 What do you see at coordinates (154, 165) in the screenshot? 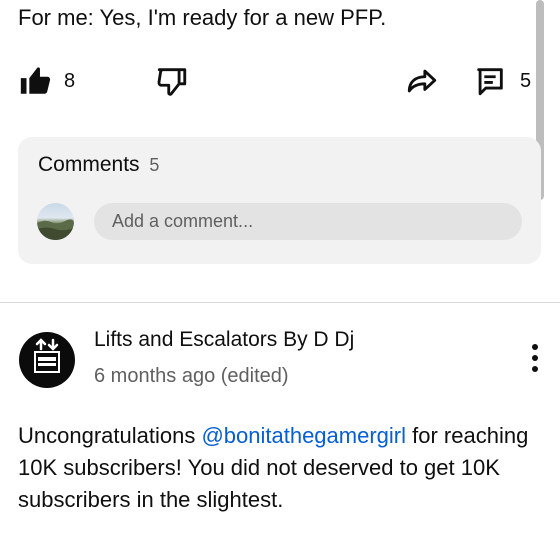
I see `comments-count: 5` at bounding box center [154, 165].